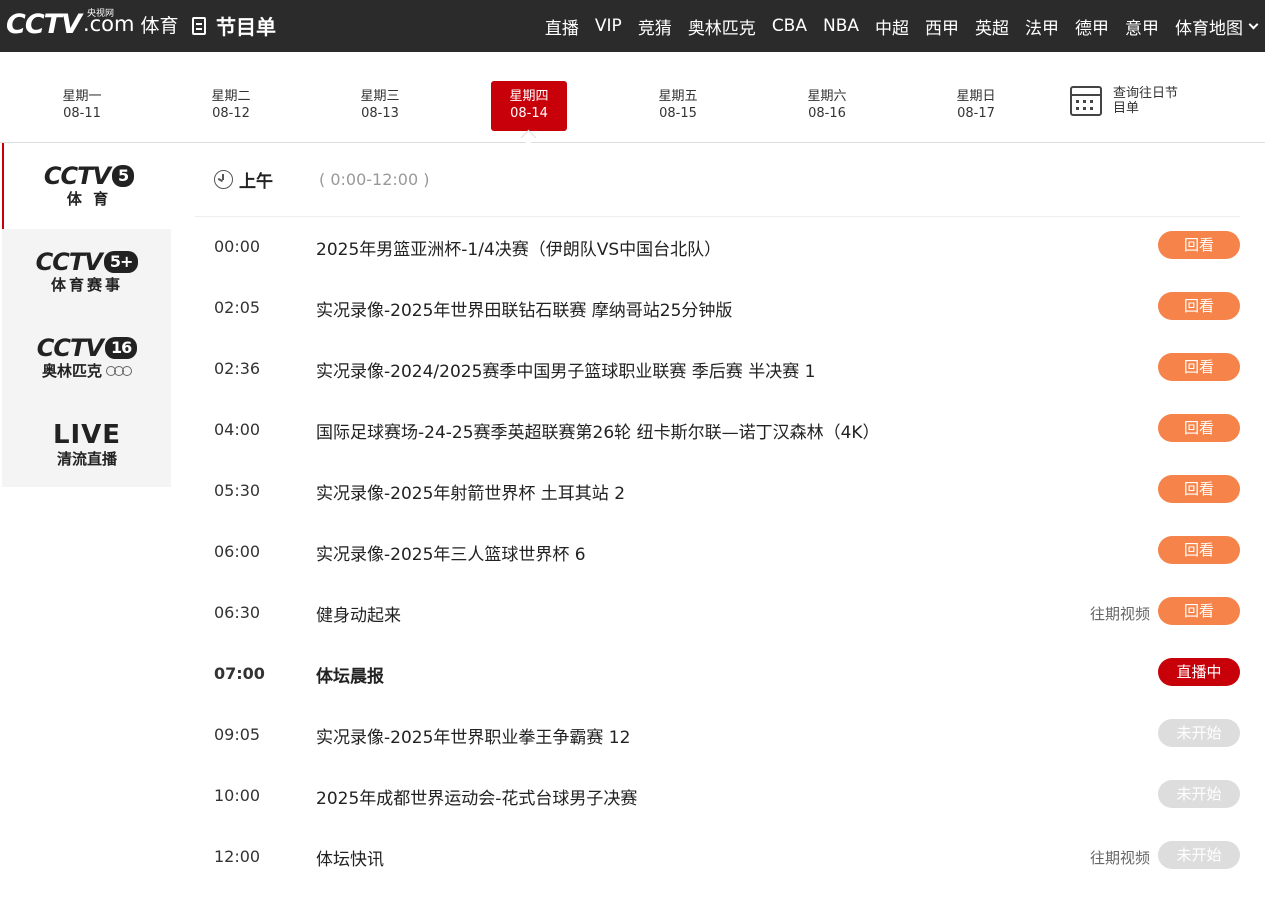  I want to click on program-title: 健身动起来, so click(358, 613).